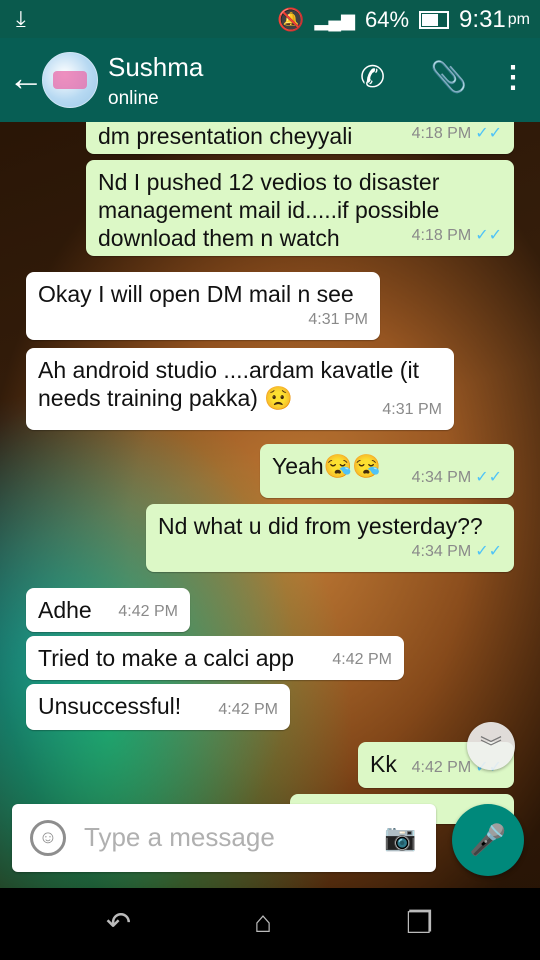 The image size is (540, 960). What do you see at coordinates (434, 20) in the screenshot?
I see `battery-icon` at bounding box center [434, 20].